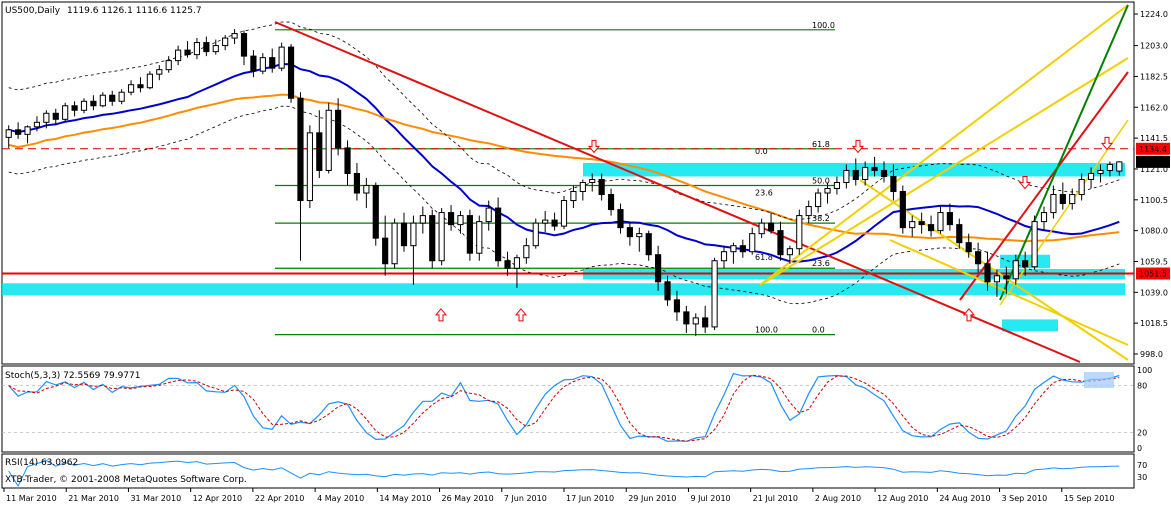 The width and height of the screenshot is (1171, 506). Describe the element at coordinates (823, 25) in the screenshot. I see `fib-label-0: 100.0` at that location.